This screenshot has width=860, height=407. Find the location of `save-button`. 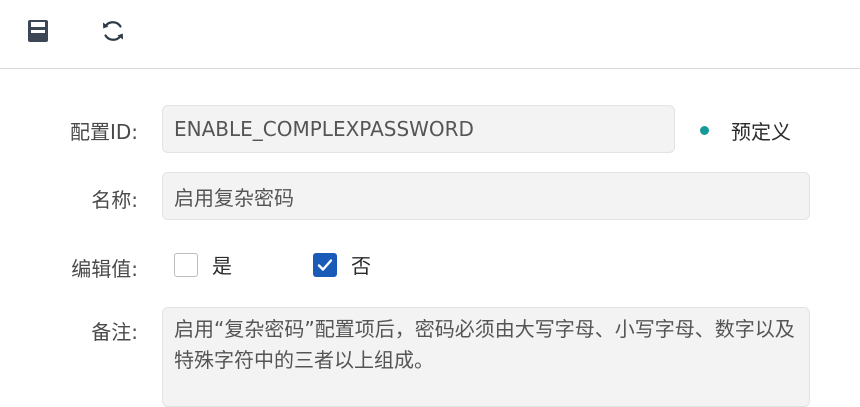

save-button is located at coordinates (38, 31).